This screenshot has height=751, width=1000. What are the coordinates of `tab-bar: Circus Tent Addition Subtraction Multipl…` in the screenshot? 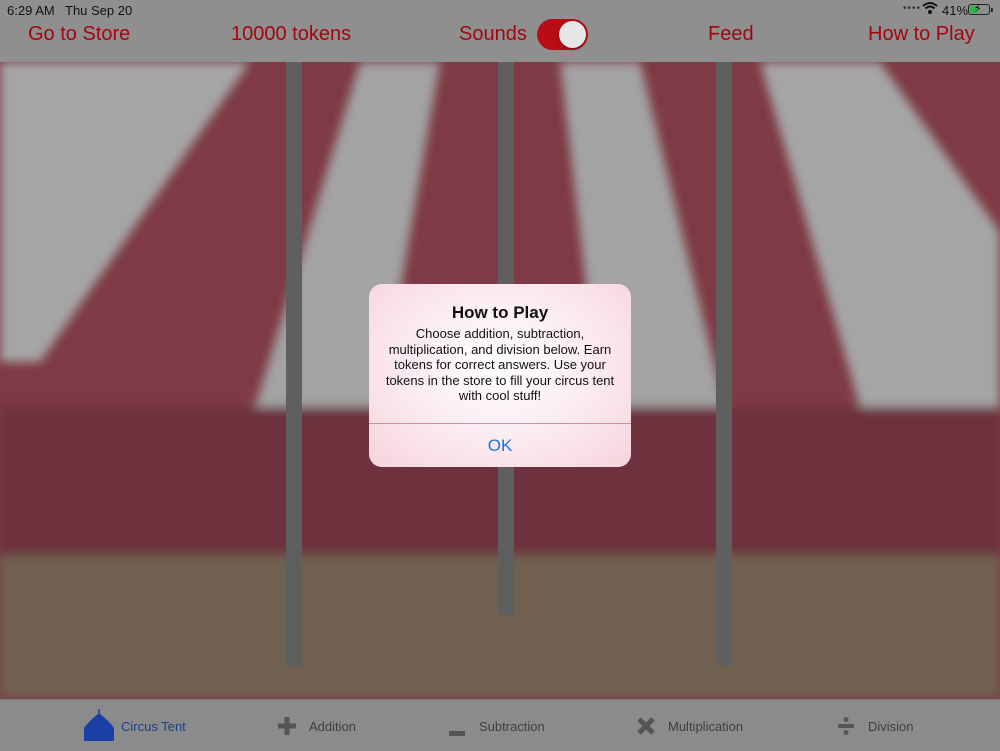 It's located at (500, 725).